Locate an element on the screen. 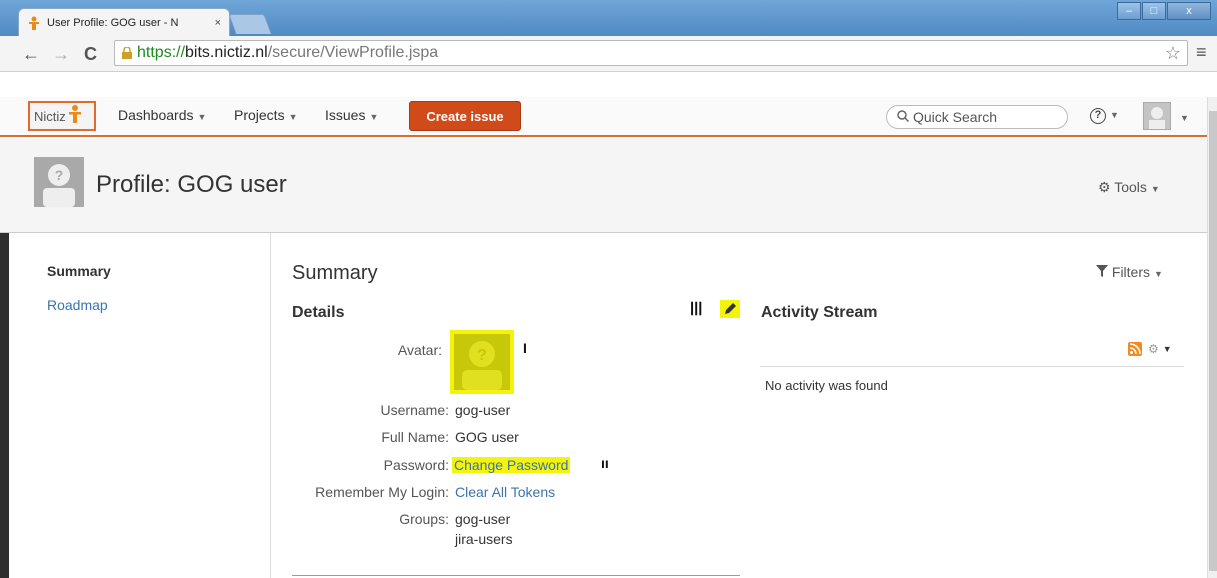  activity-tools: ⚙ ▼ is located at coordinates (1150, 349).